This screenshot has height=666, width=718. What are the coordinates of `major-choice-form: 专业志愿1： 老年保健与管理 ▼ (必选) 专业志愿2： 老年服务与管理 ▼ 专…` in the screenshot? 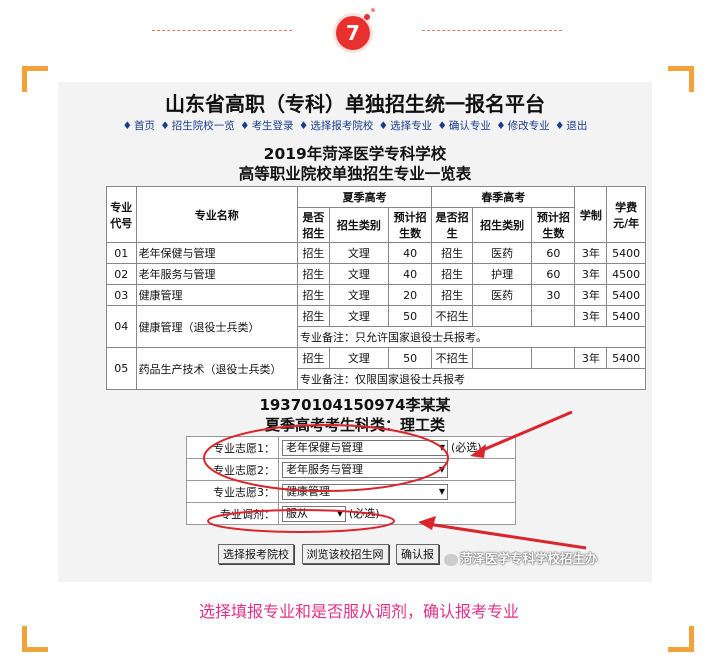 It's located at (351, 480).